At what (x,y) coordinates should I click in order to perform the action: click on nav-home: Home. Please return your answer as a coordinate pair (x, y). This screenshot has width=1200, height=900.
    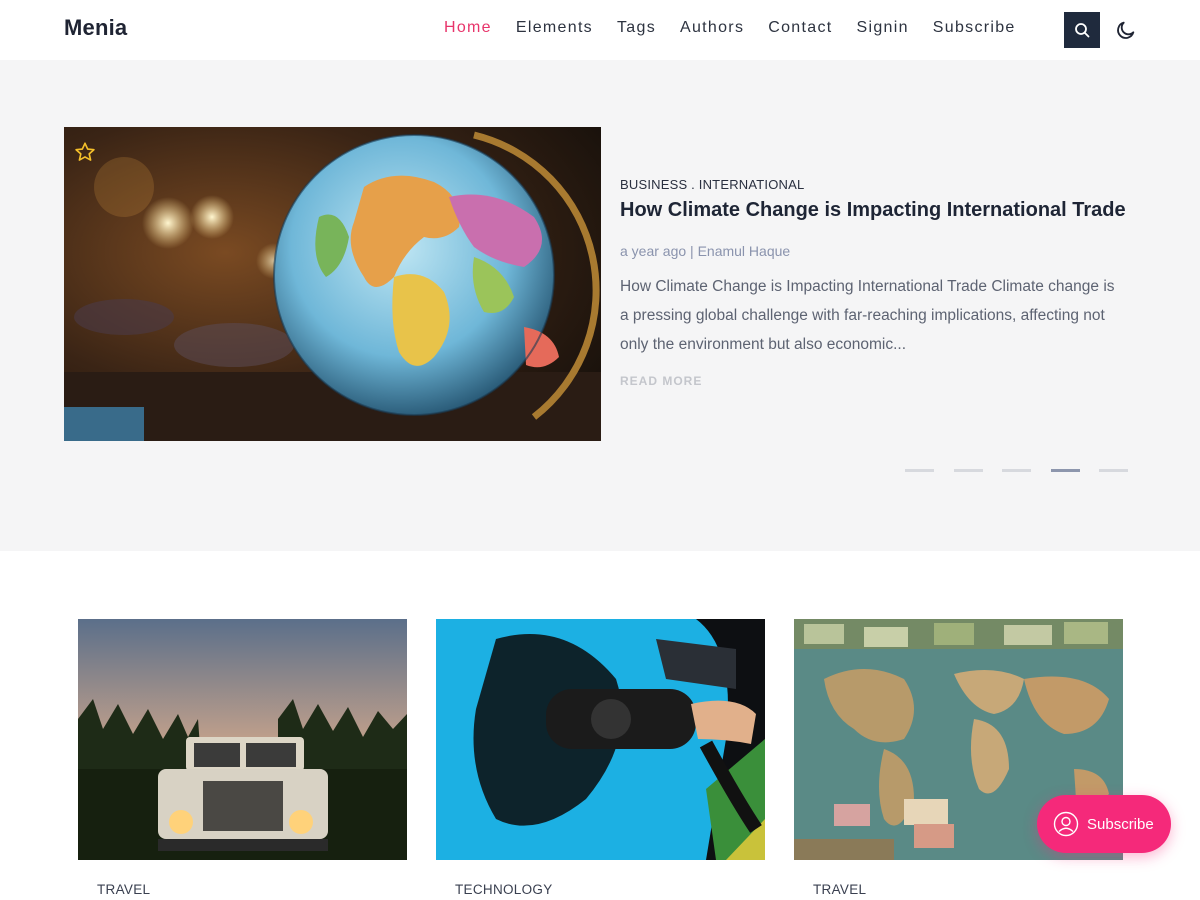
    Looking at the image, I should click on (468, 28).